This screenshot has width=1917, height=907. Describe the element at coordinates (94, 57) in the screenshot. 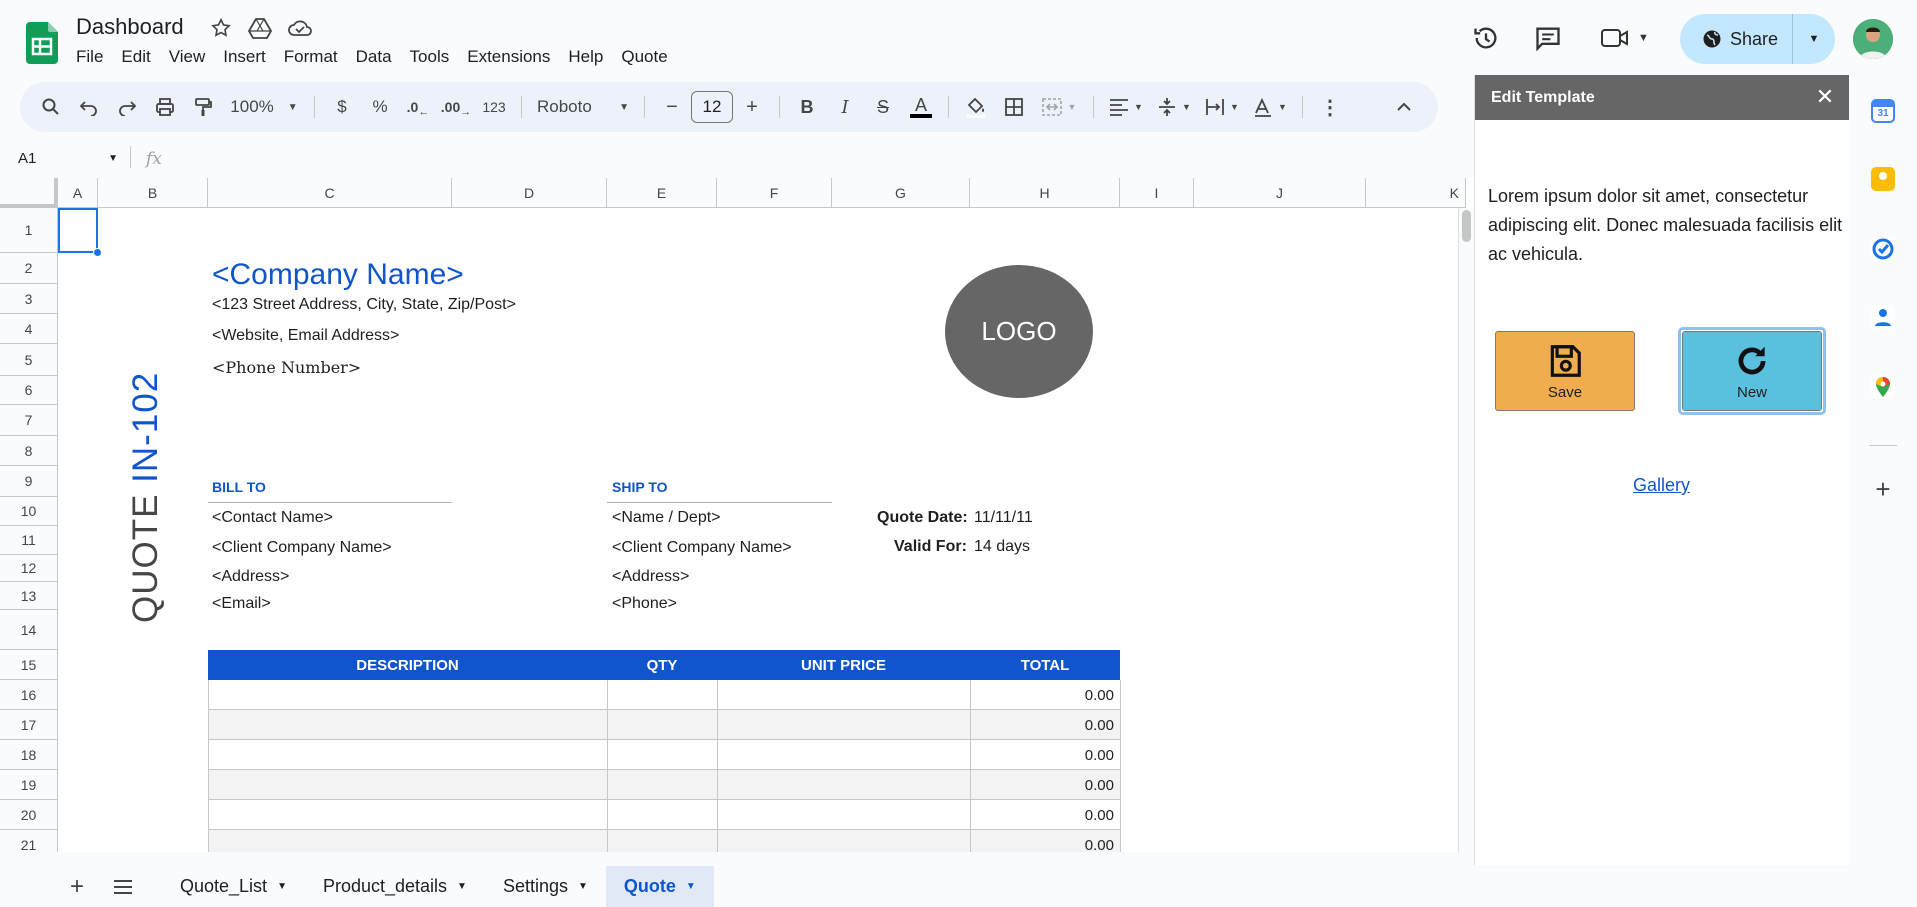

I see `menu-file: File` at that location.